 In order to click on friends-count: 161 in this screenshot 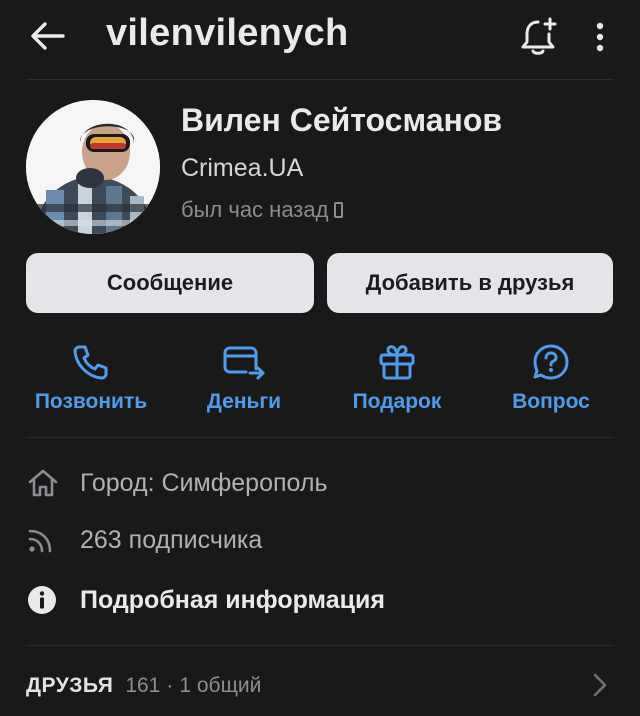, I will do `click(143, 685)`.